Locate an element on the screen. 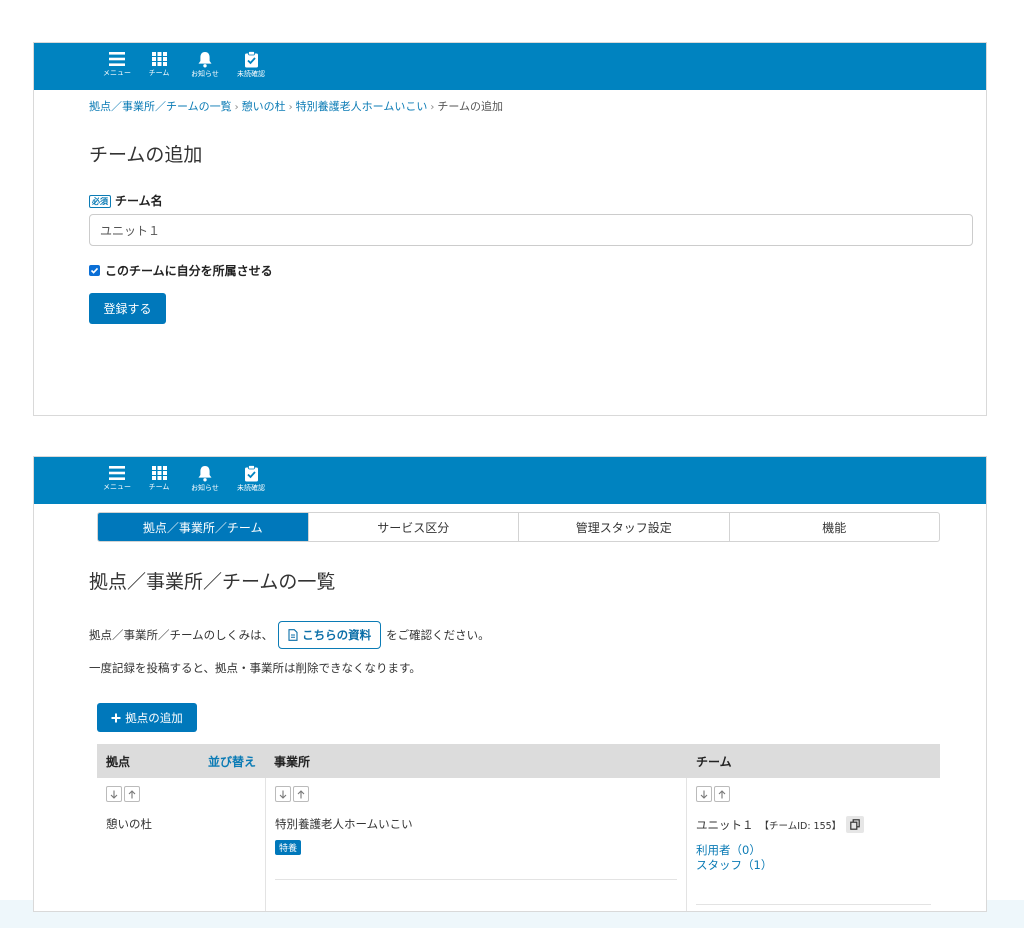  office-cell: 特別養護老人ホームいこい 特養 is located at coordinates (476, 844).